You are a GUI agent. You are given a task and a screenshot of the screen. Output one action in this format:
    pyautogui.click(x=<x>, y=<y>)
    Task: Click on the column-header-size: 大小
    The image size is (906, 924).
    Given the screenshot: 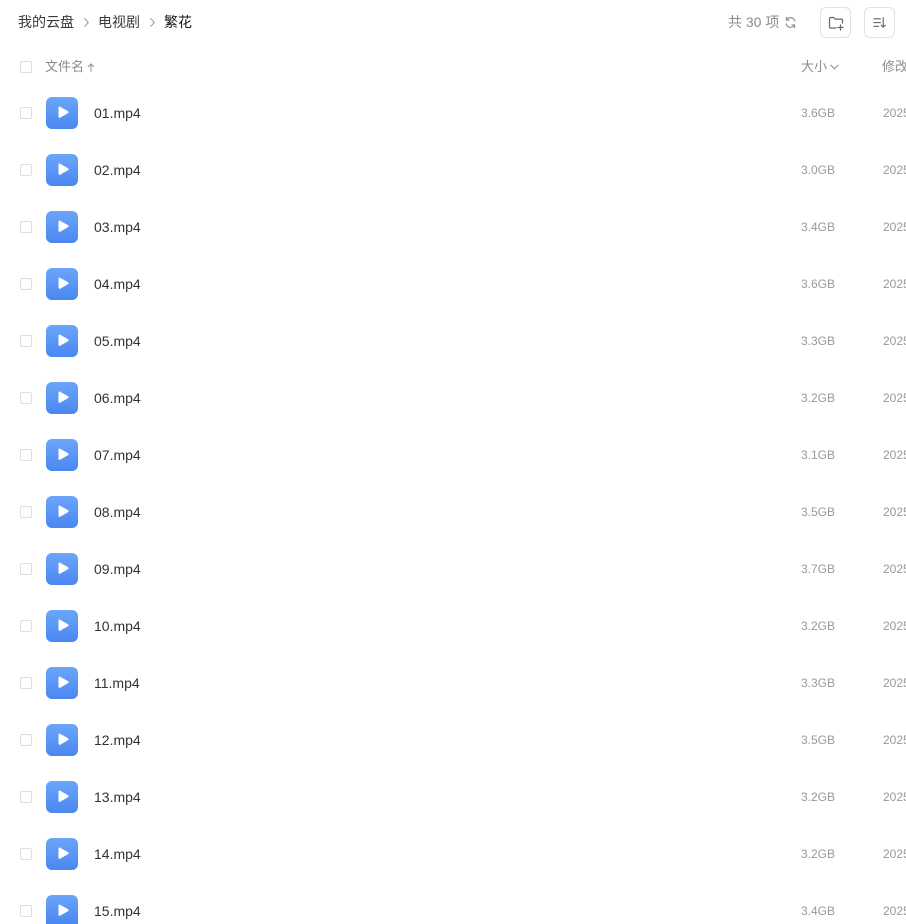 What is the action you would take?
    pyautogui.click(x=820, y=67)
    